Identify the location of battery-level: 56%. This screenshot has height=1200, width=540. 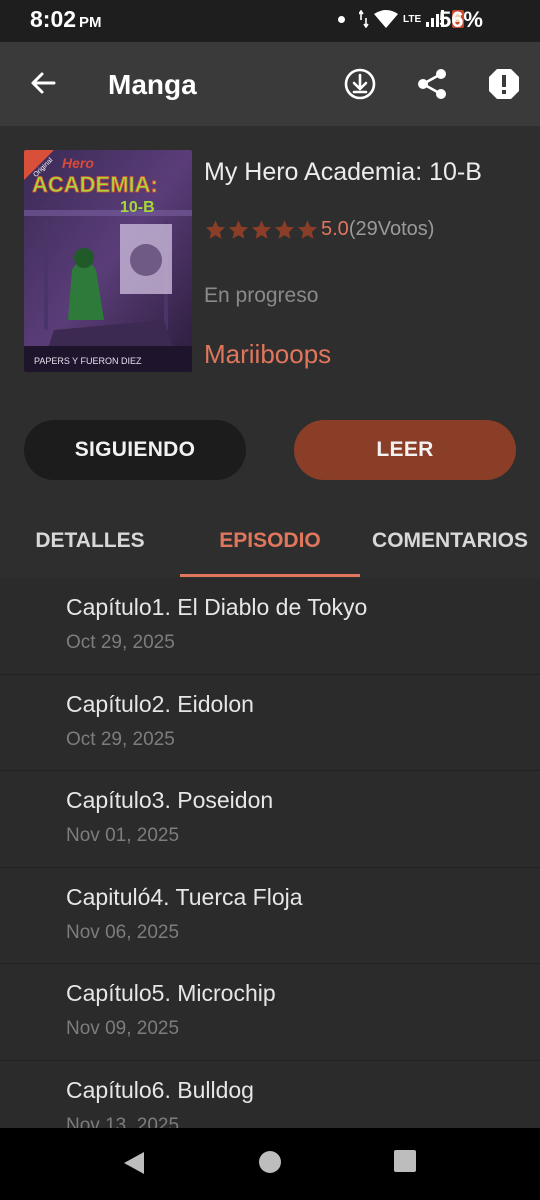
(460, 19).